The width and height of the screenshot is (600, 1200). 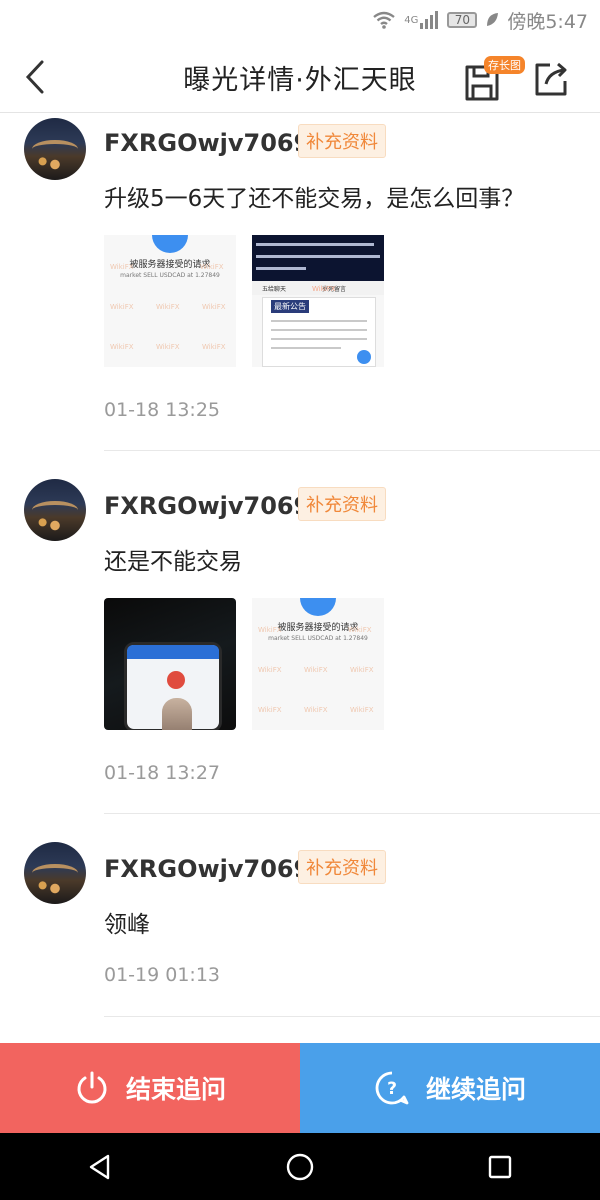 I want to click on save-long-image-button: 存长图, so click(x=493, y=78).